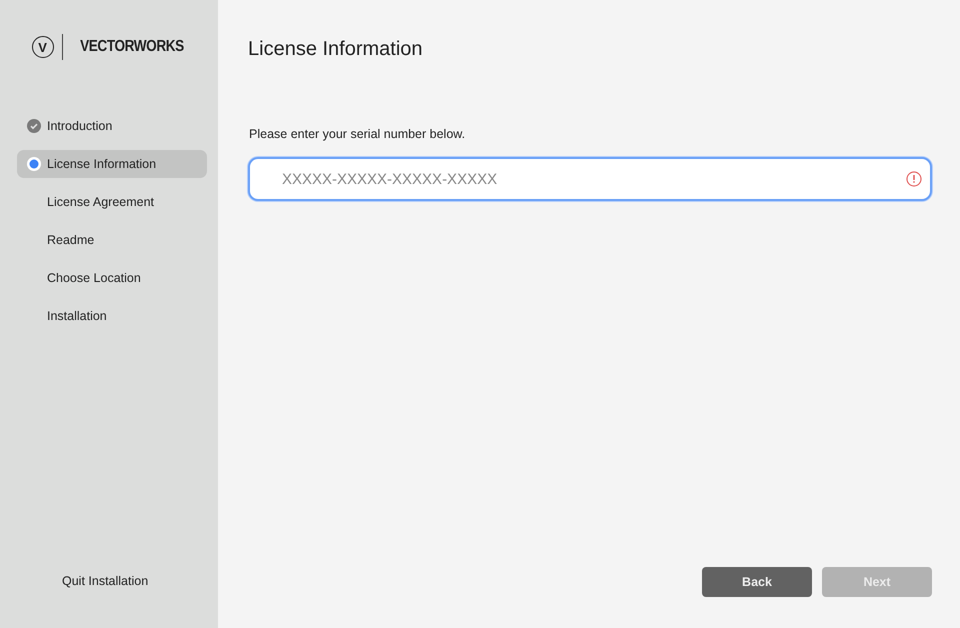 This screenshot has height=628, width=960. I want to click on serial-field: XXXXX-XXXXX-XXXXX-XXXXX, so click(590, 179).